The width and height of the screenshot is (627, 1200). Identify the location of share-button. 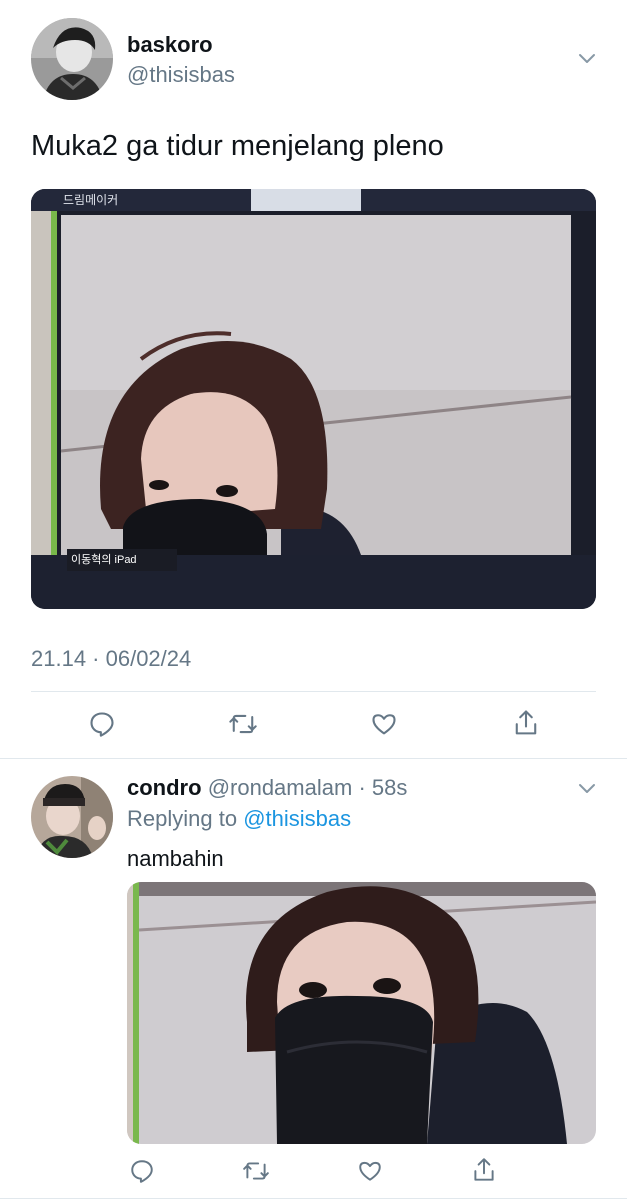
(526, 723).